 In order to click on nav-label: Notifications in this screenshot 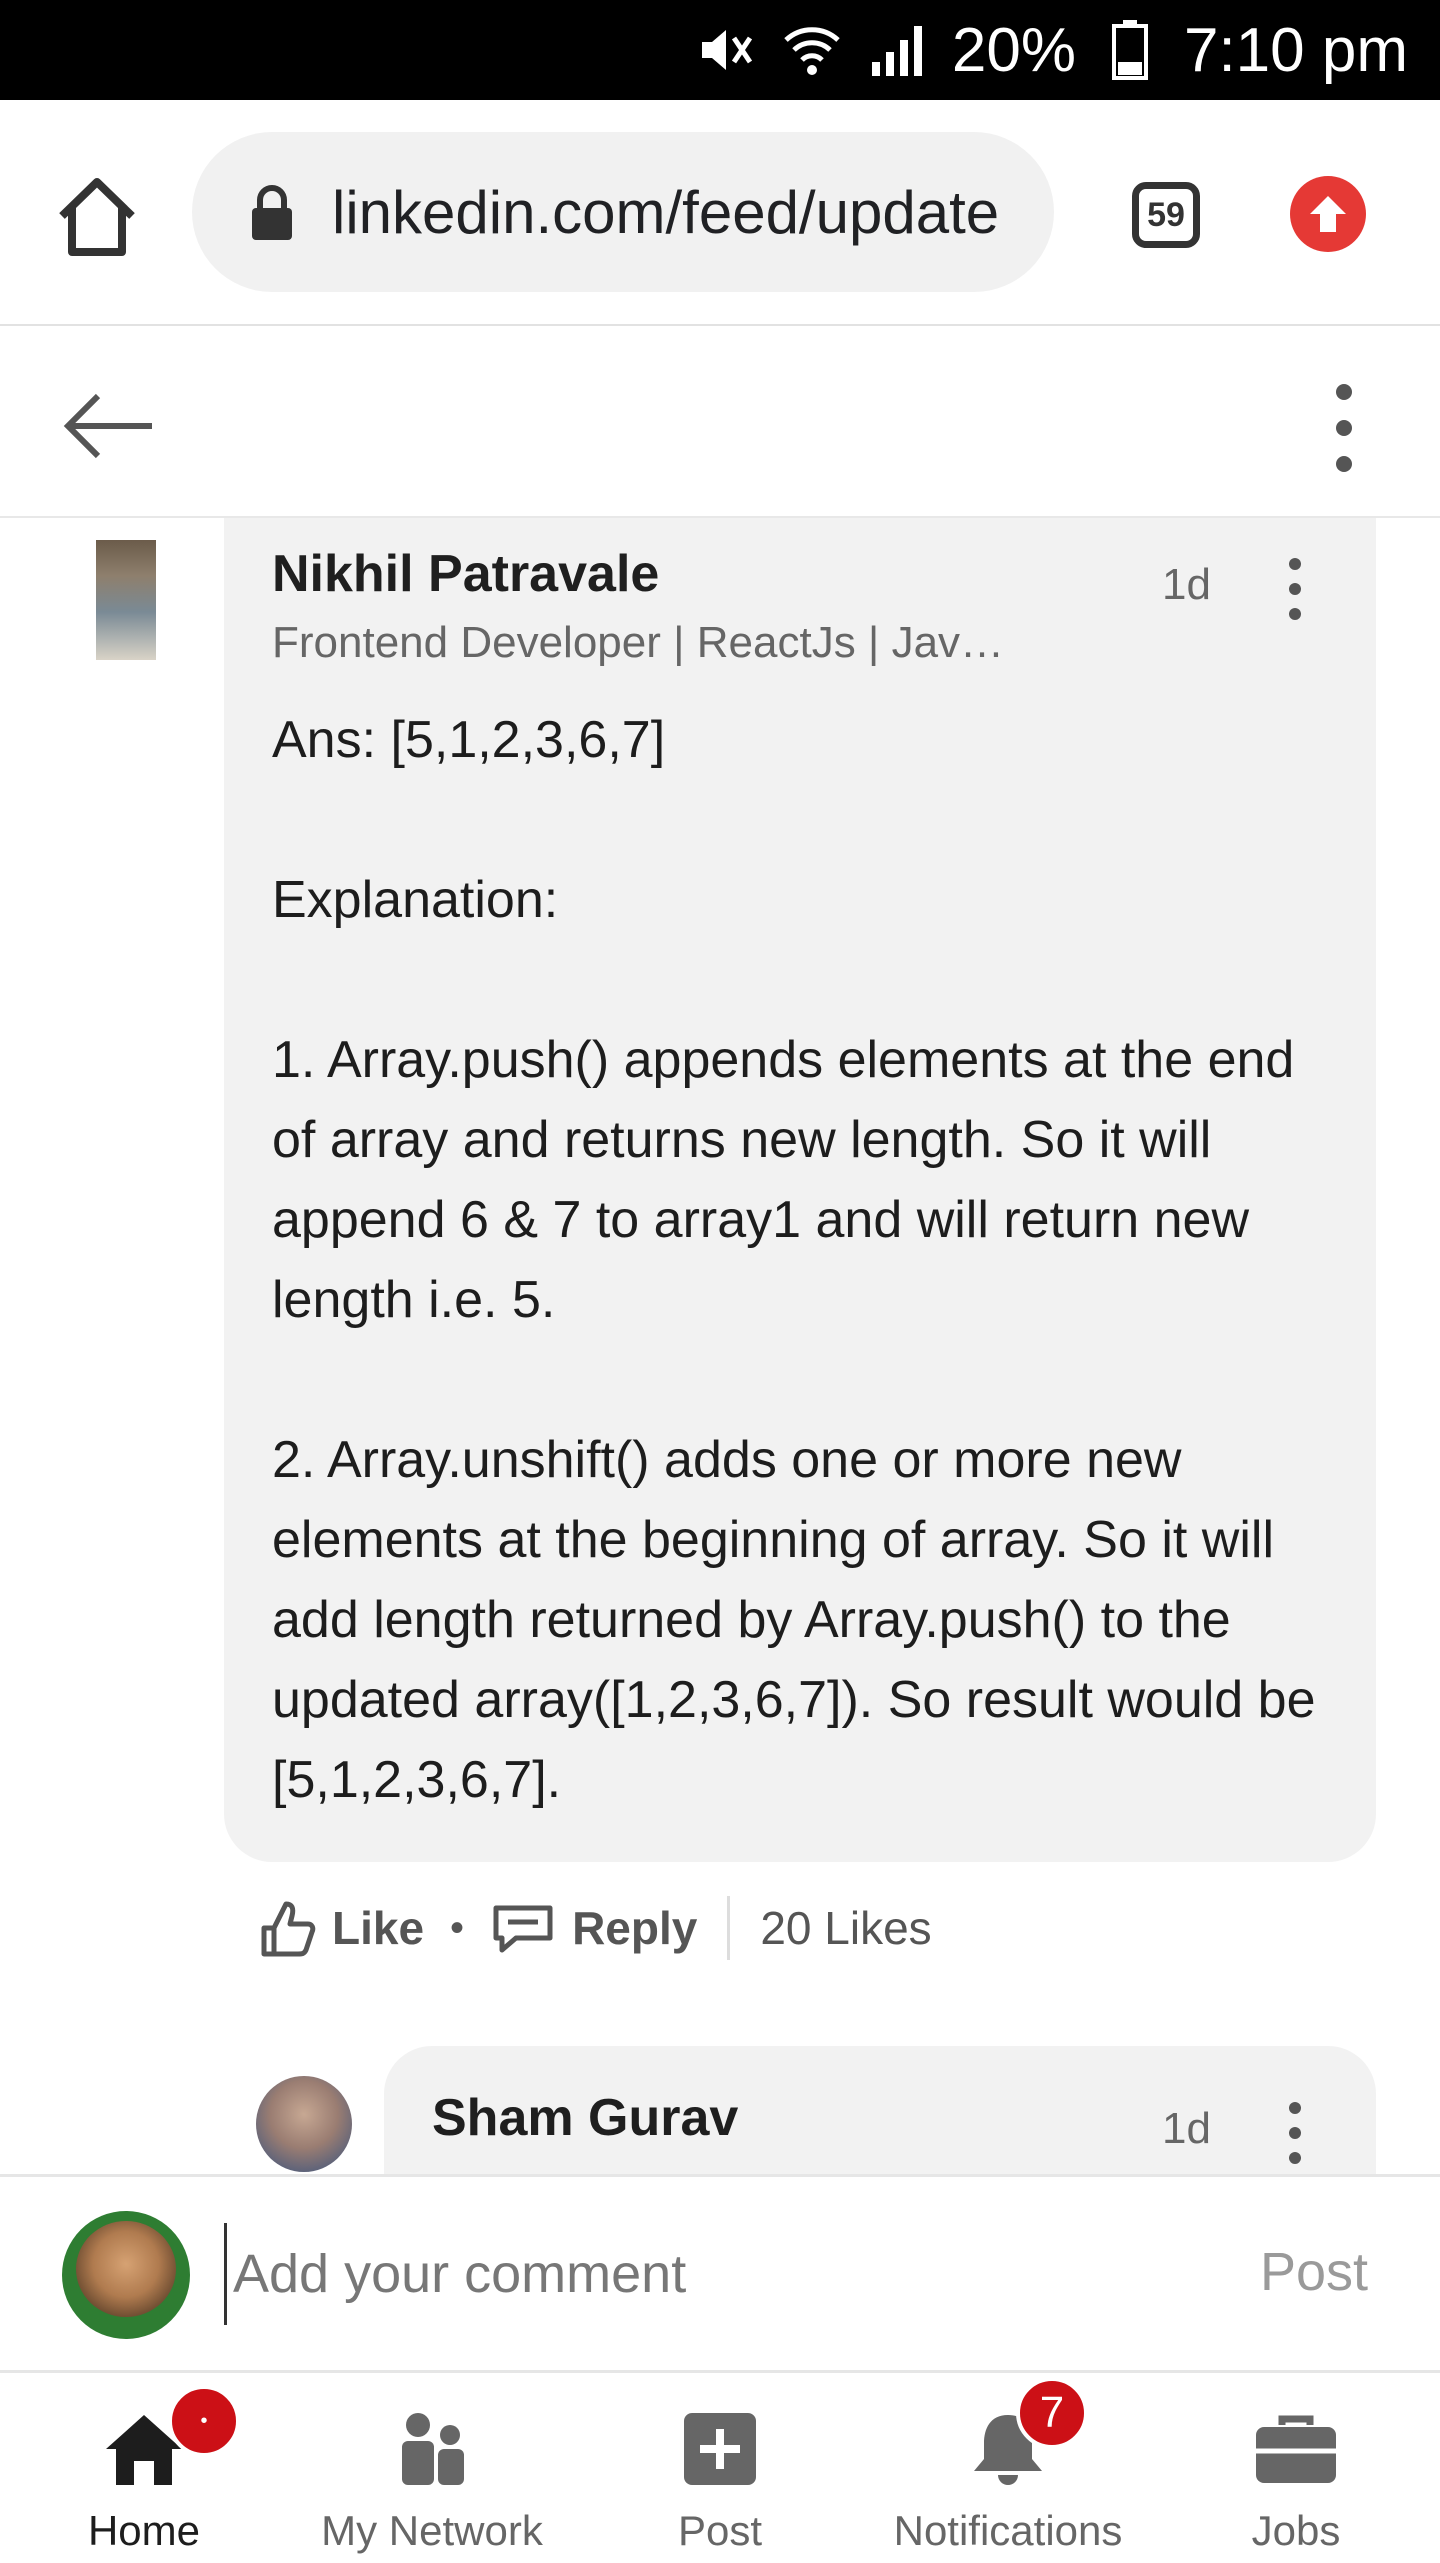, I will do `click(1008, 2530)`.